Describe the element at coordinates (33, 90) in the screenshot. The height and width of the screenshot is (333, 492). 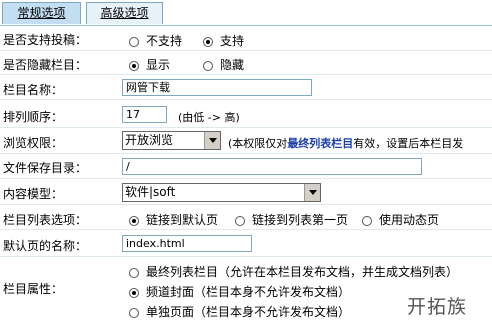
I see `category-name-label: 栏目名称：` at that location.